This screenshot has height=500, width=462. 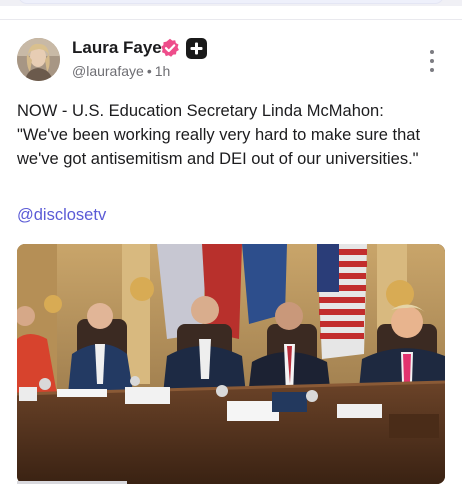 What do you see at coordinates (163, 71) in the screenshot?
I see `post-time: 1h` at bounding box center [163, 71].